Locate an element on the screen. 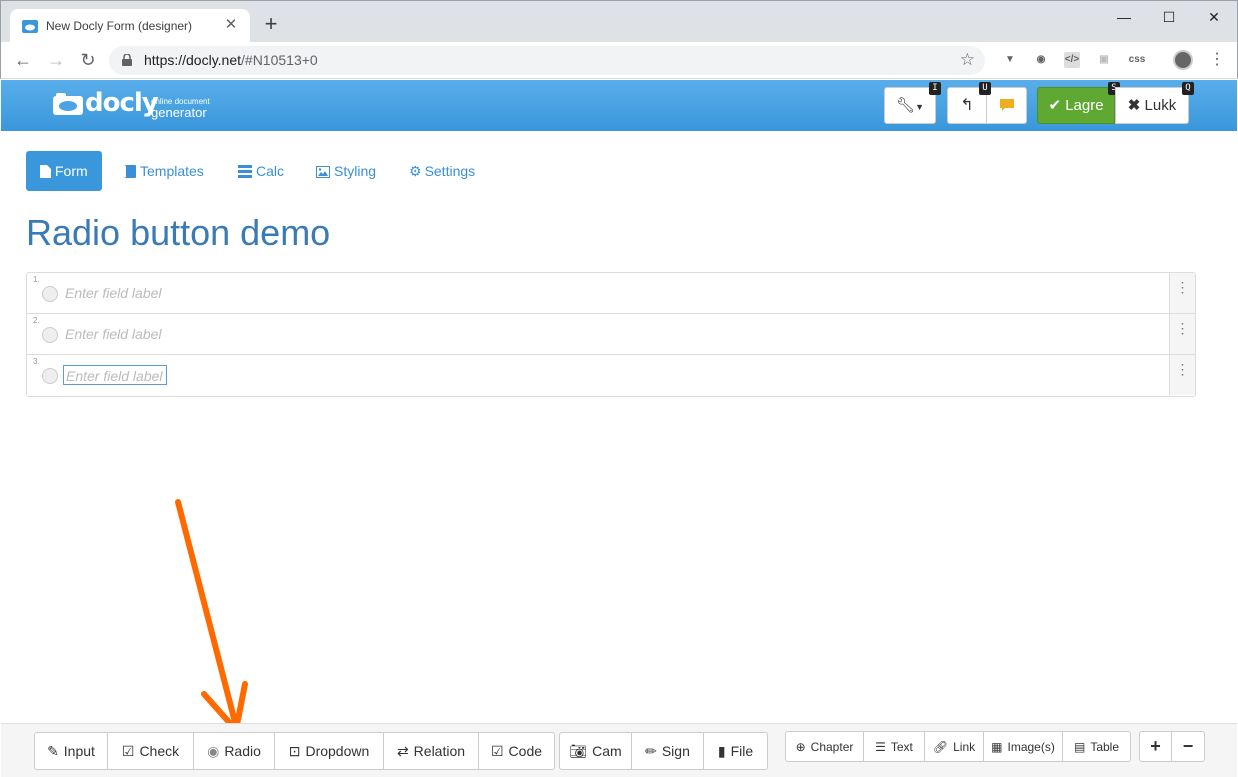  input-label: Input is located at coordinates (79, 751).